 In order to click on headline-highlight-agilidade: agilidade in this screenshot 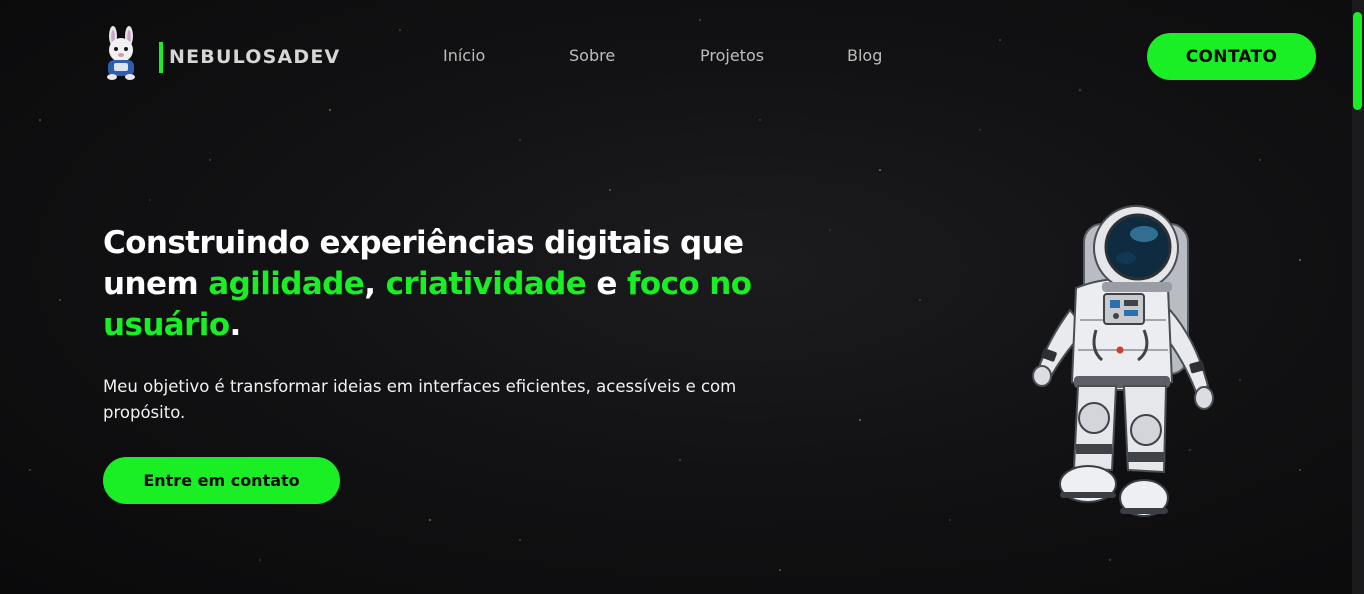, I will do `click(286, 284)`.